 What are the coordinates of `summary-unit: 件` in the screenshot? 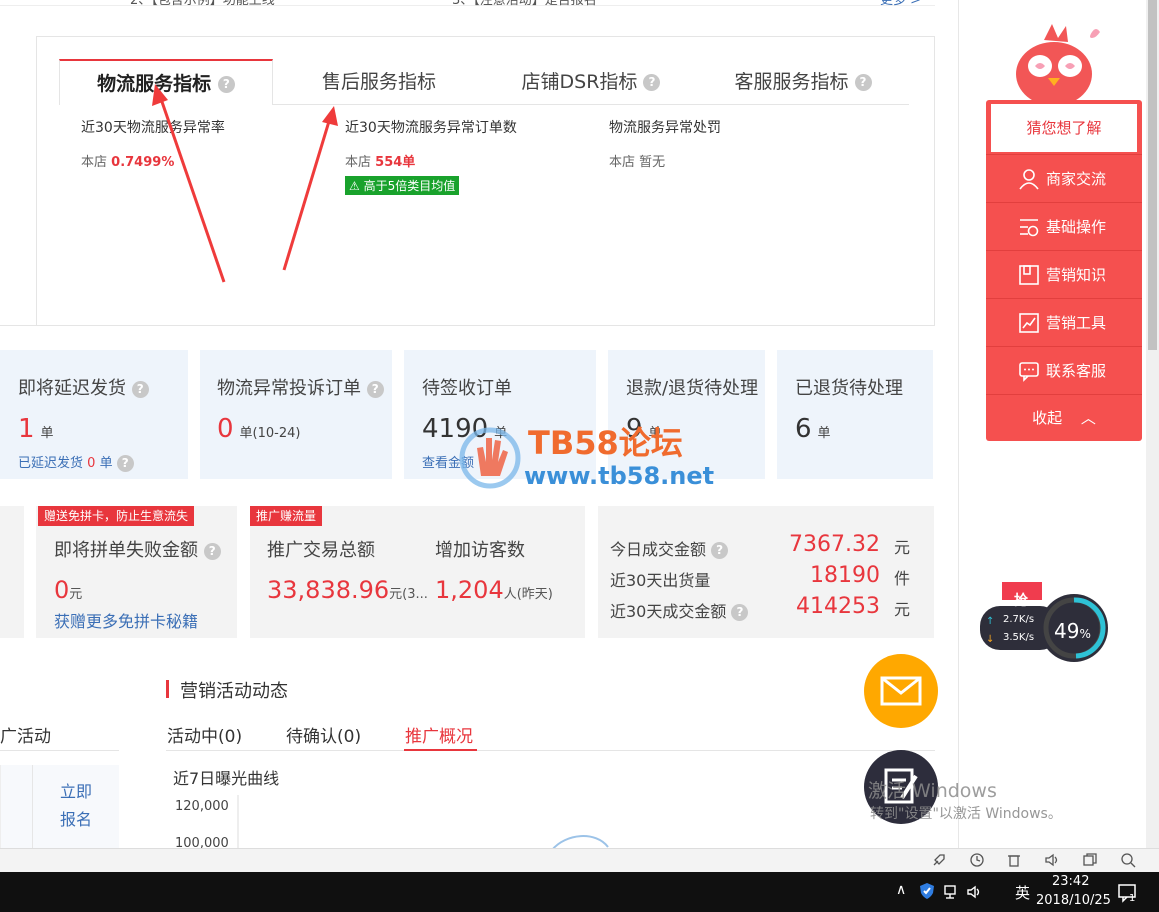 It's located at (901, 578).